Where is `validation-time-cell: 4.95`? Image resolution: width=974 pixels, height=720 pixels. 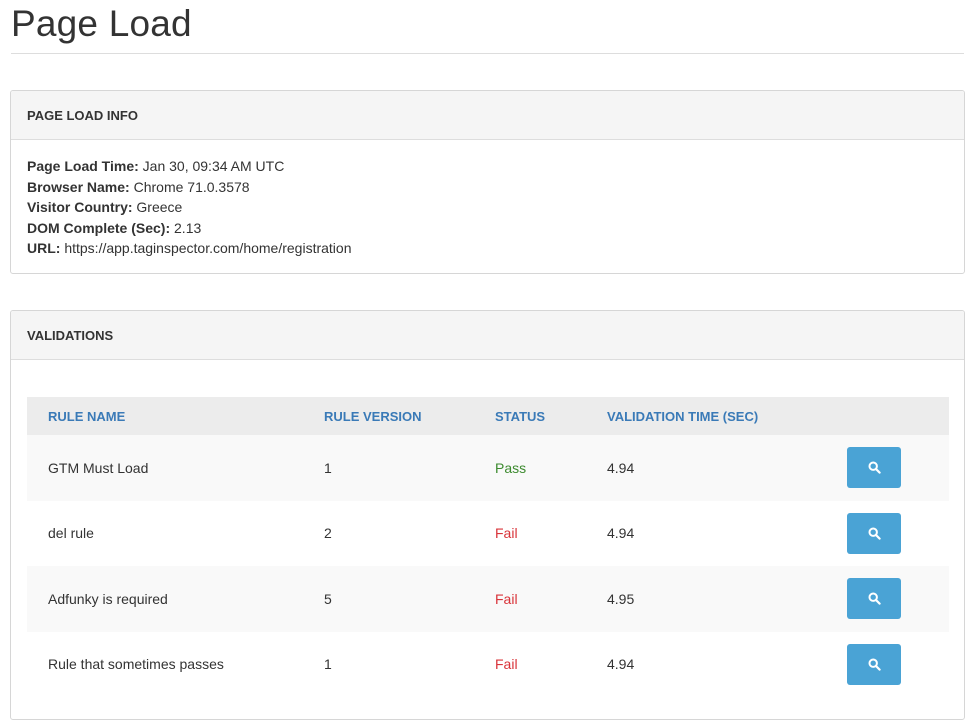
validation-time-cell: 4.95 is located at coordinates (621, 598).